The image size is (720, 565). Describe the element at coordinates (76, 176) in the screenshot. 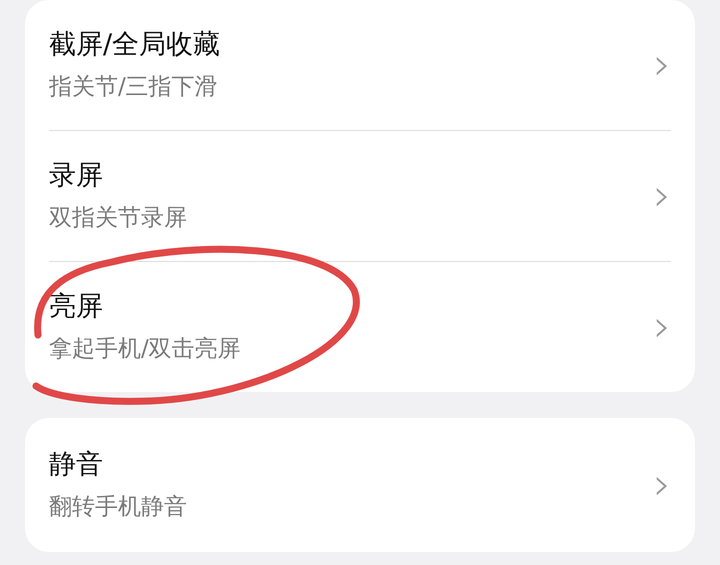

I see `setting-title: 录屏` at that location.